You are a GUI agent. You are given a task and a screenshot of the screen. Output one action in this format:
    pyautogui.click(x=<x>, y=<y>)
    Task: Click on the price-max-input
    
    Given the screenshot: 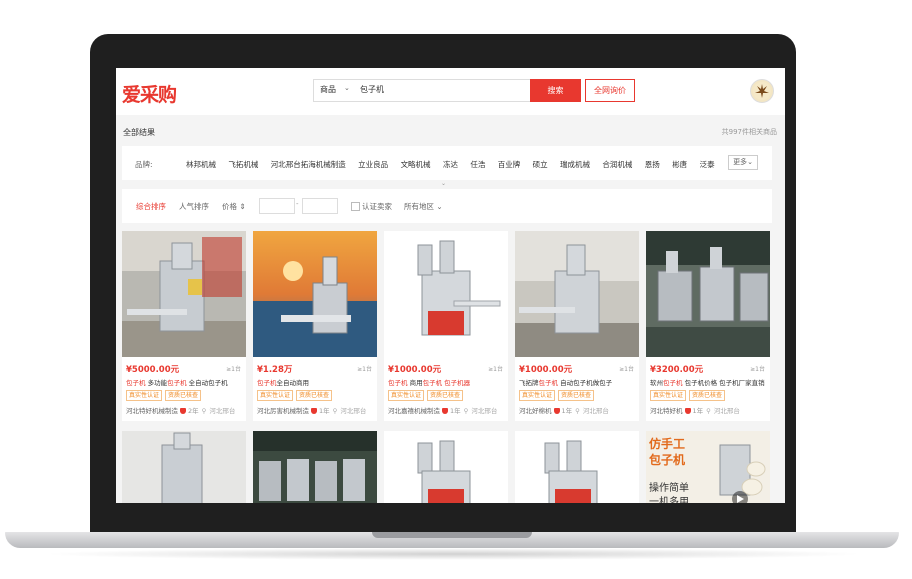 What is the action you would take?
    pyautogui.click(x=320, y=206)
    